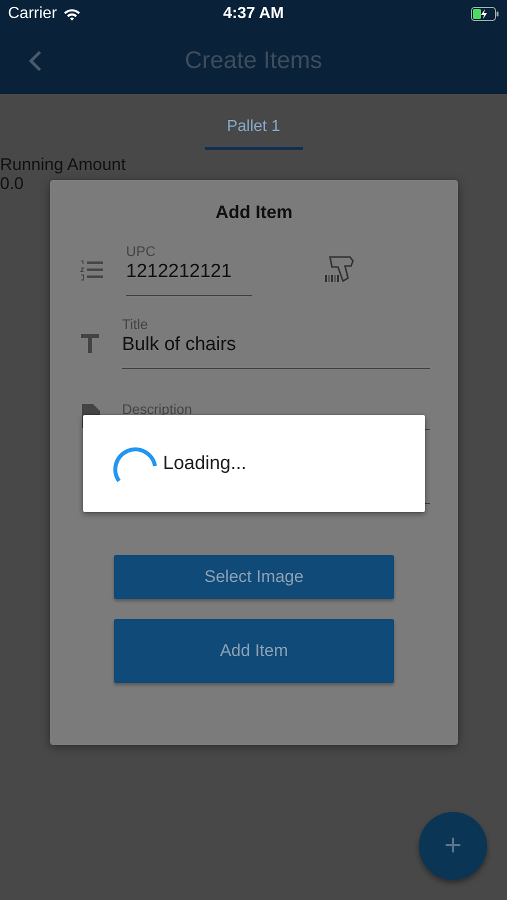  Describe the element at coordinates (63, 165) in the screenshot. I see `running-amount-label: Running Amount` at that location.